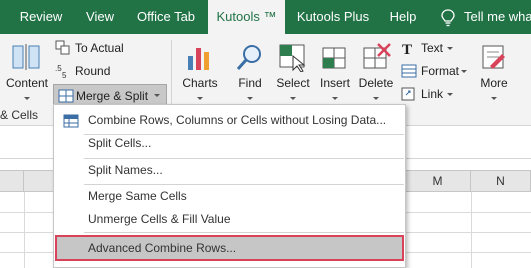 Image resolution: width=531 pixels, height=268 pixels. I want to click on menu-item-label: Merge Same Cells, so click(137, 196).